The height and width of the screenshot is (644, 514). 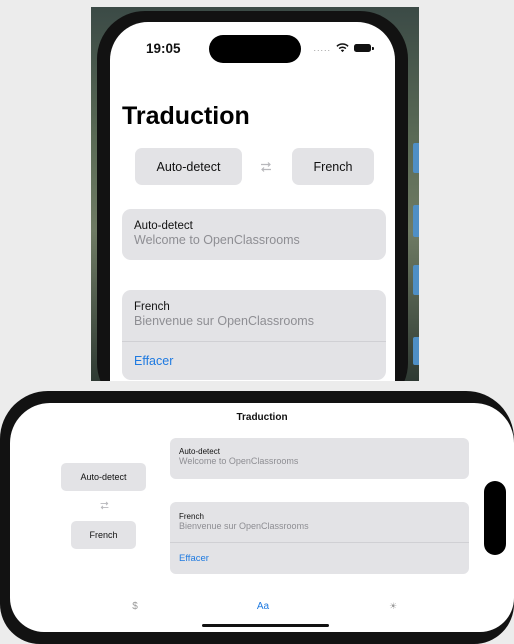 What do you see at coordinates (186, 116) in the screenshot?
I see `page-title: Traduction` at bounding box center [186, 116].